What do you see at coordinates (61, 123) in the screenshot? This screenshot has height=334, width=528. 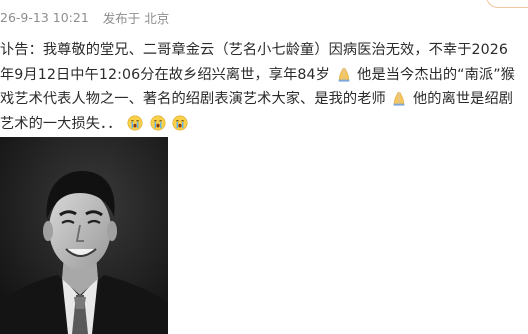 I see `content-text: 艺术的一大损失．．` at bounding box center [61, 123].